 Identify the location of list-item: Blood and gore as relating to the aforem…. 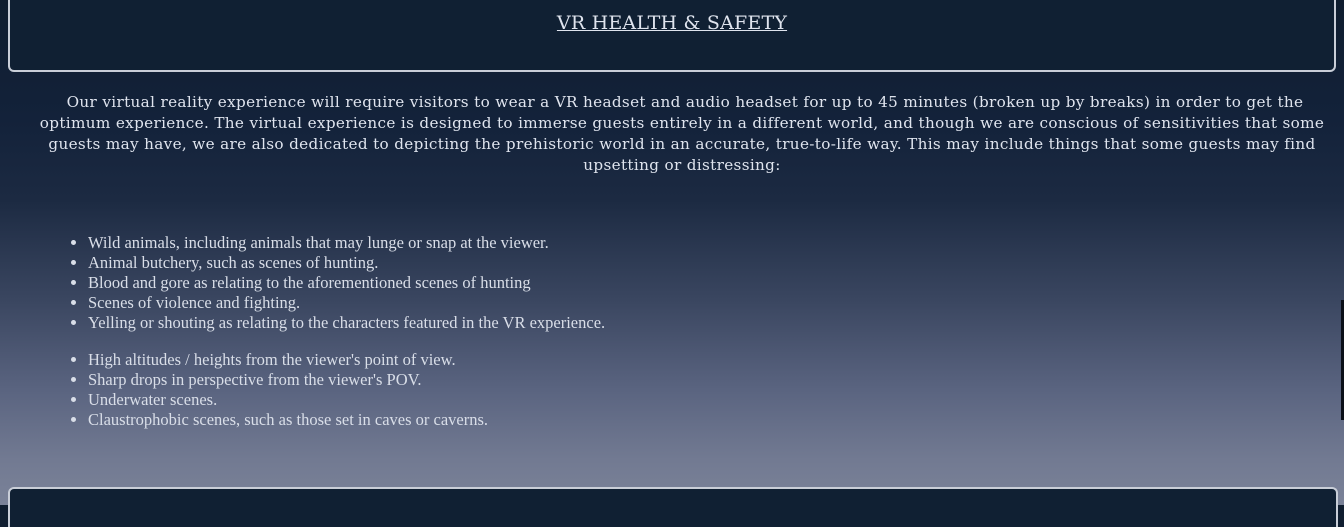
(346, 283).